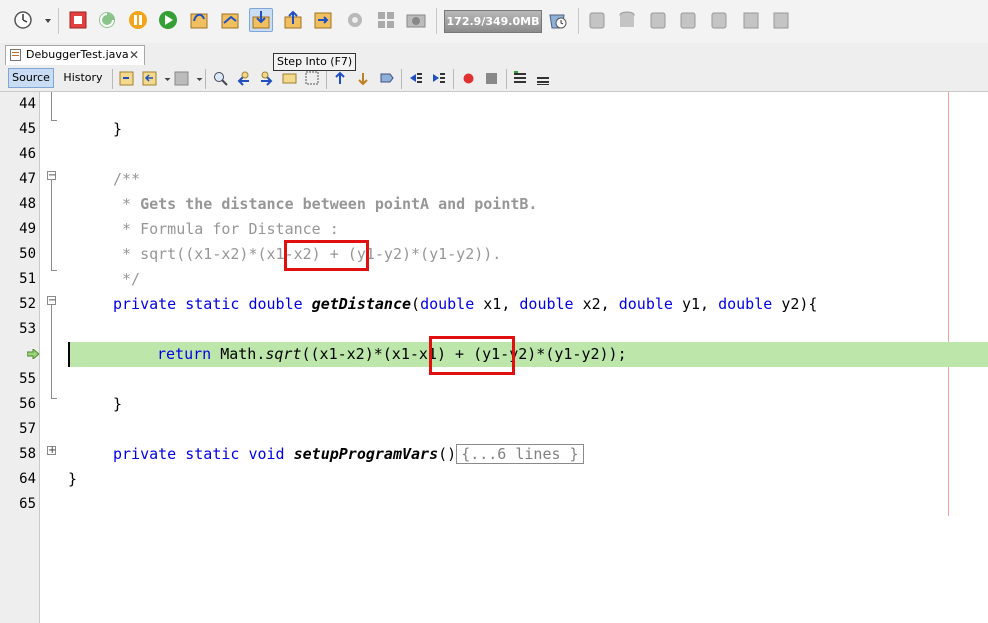 Image resolution: width=988 pixels, height=623 pixels. What do you see at coordinates (197, 78) in the screenshot?
I see `forward-dropdown-icon` at bounding box center [197, 78].